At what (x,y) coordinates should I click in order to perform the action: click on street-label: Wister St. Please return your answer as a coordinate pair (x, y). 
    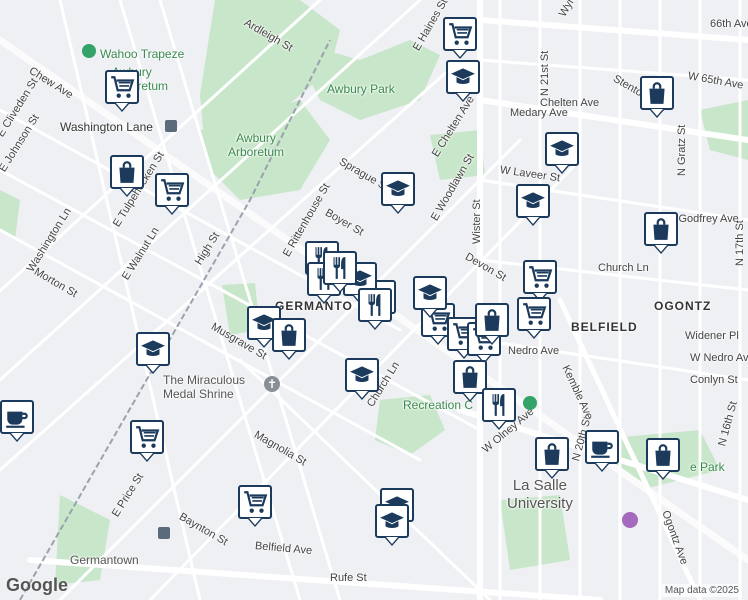
    Looking at the image, I should click on (477, 221).